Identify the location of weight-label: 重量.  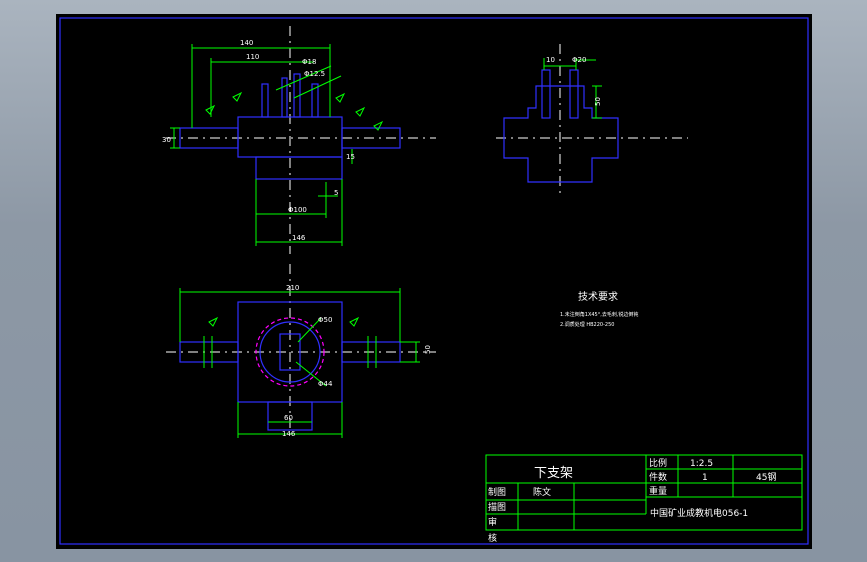
(658, 491).